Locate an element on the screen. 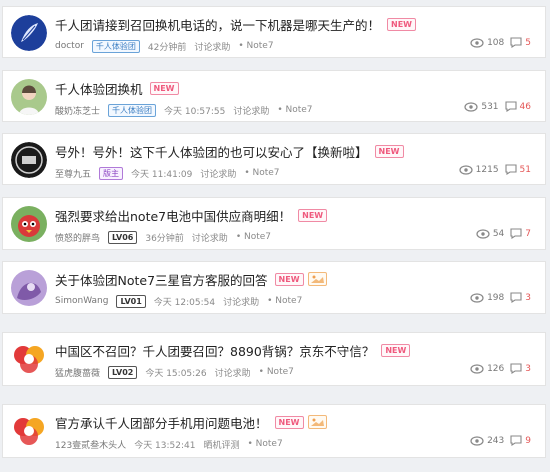 The image size is (550, 472). view-count: 1215 is located at coordinates (487, 169).